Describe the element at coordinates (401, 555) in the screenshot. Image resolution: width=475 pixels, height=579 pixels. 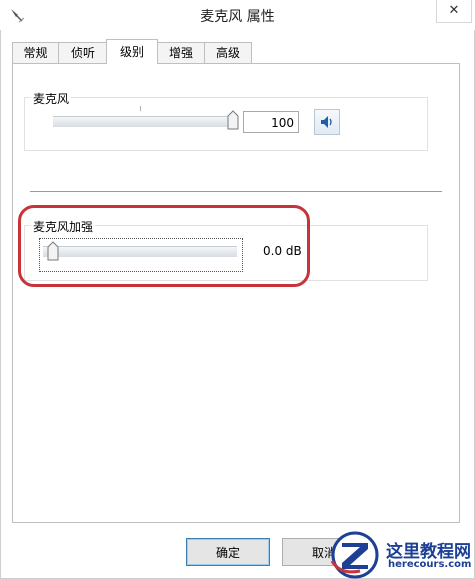
I see `watermark-logo: 这里教程网 herecours.com` at that location.